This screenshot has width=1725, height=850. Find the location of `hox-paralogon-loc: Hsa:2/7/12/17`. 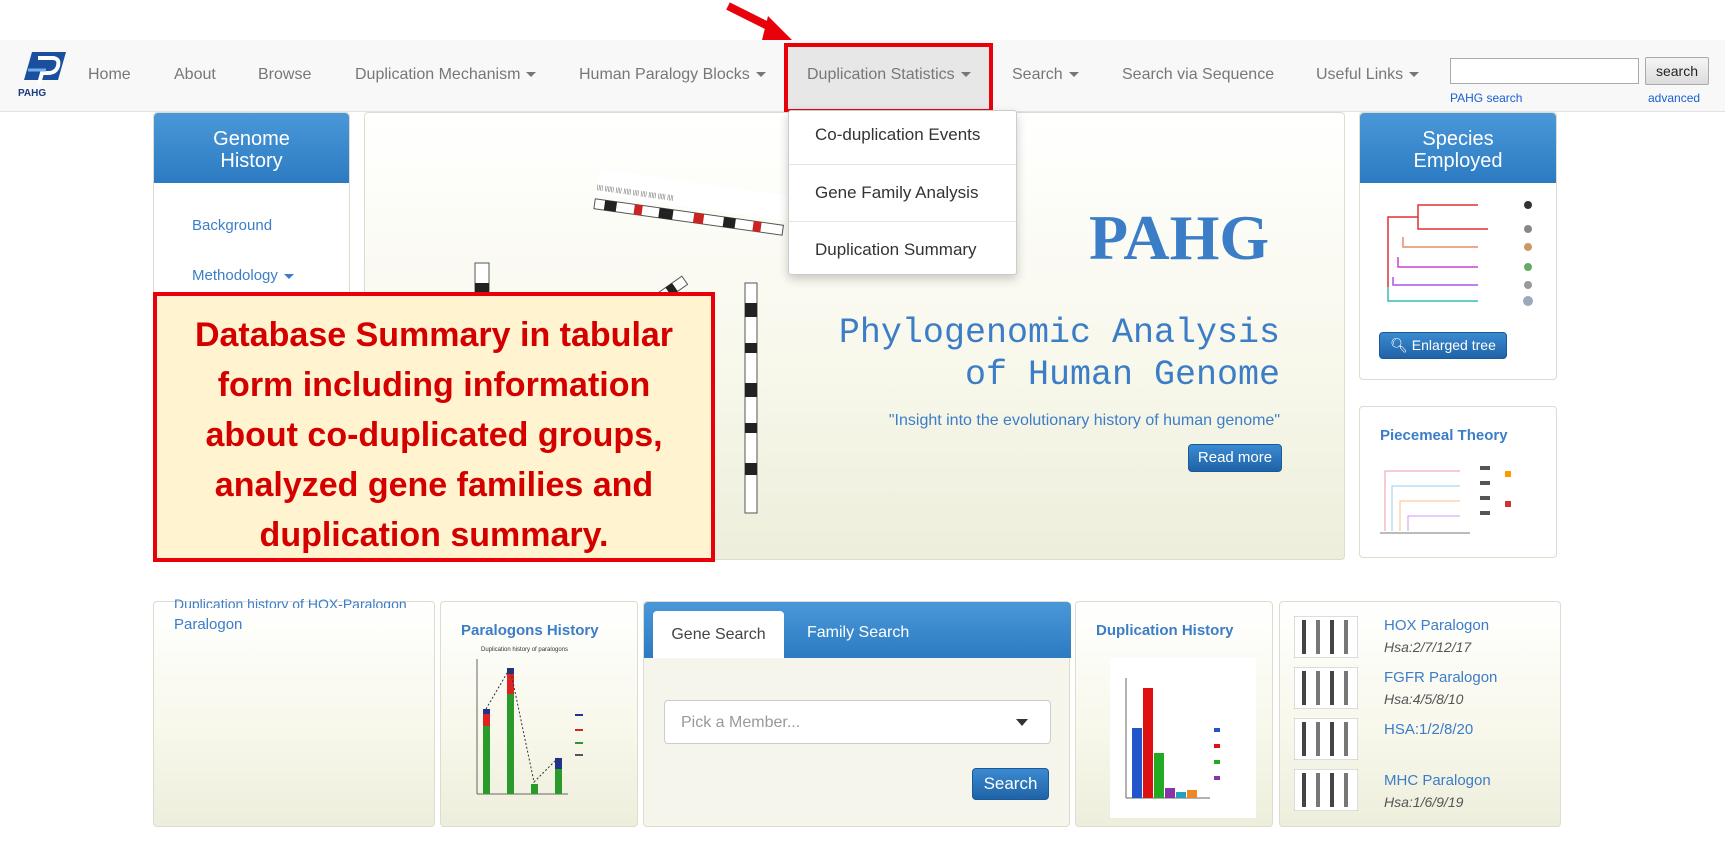

hox-paralogon-loc: Hsa:2/7/12/17 is located at coordinates (1428, 647).